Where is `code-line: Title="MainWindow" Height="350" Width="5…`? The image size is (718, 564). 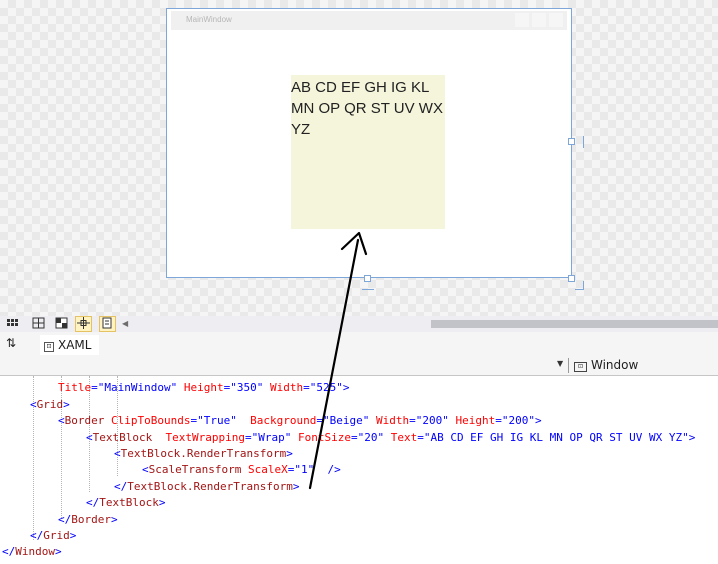
code-line: Title="MainWindow" Height="350" Width="5… is located at coordinates (204, 387).